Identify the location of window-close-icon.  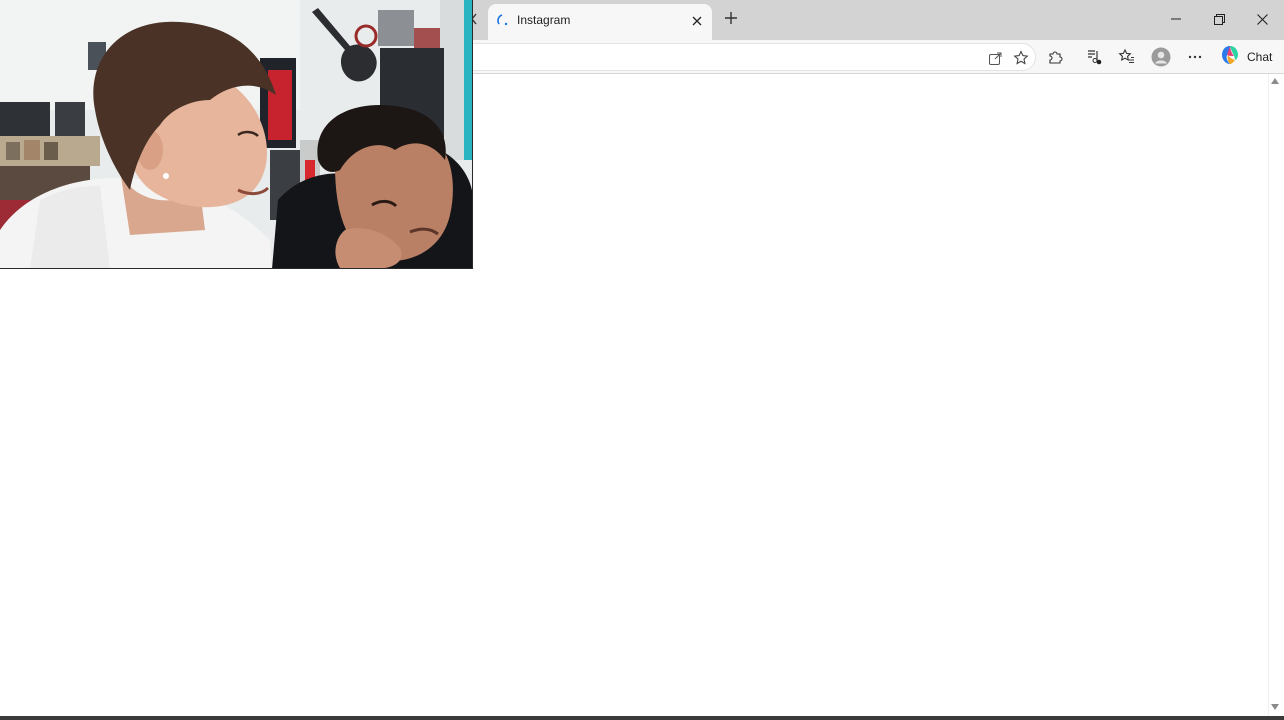
(1262, 19).